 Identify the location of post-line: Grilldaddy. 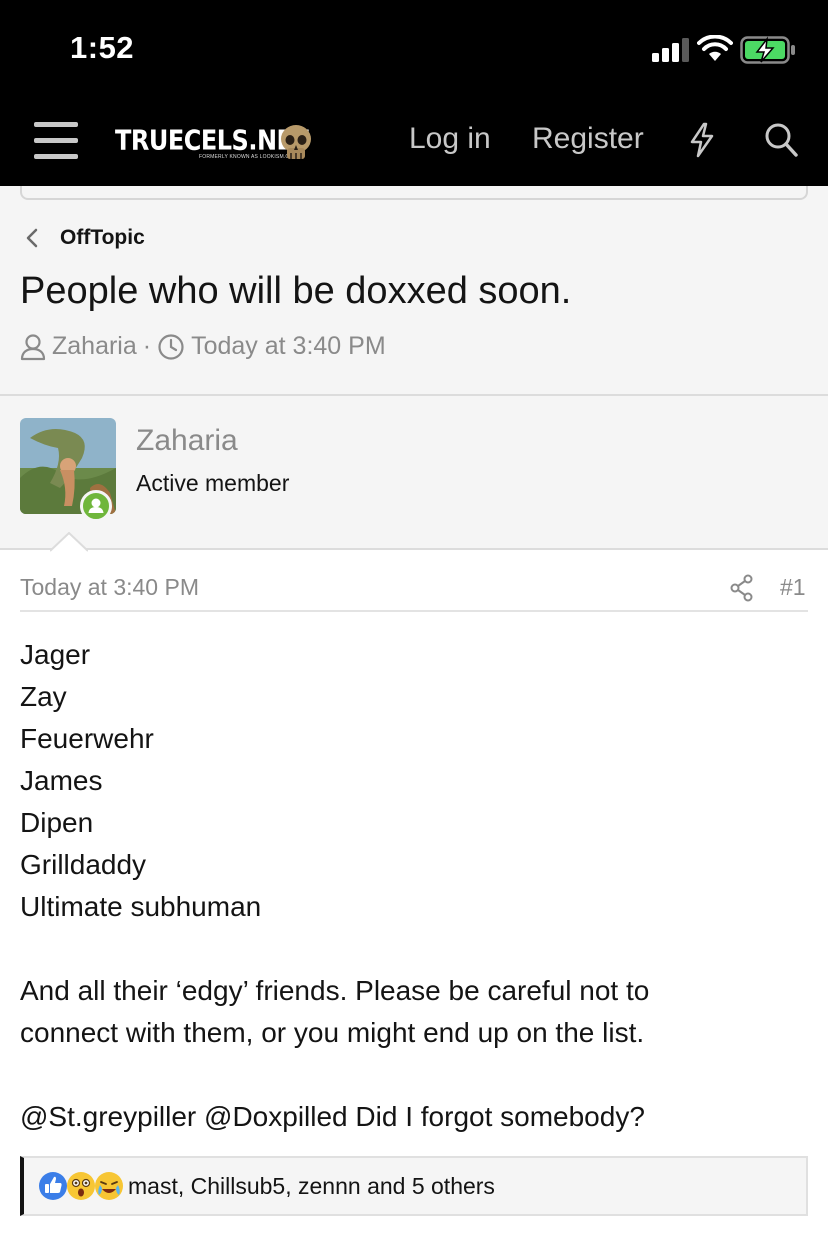
(83, 864).